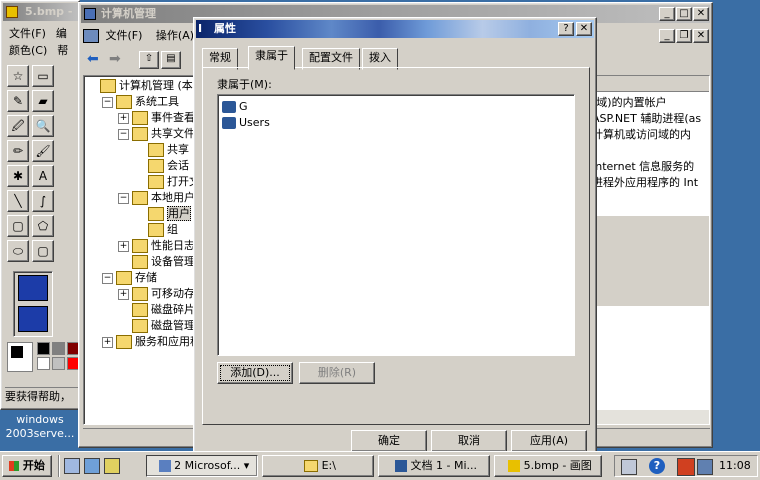 The image size is (760, 480). Describe the element at coordinates (735, 466) in the screenshot. I see `clock: 11:08` at that location.